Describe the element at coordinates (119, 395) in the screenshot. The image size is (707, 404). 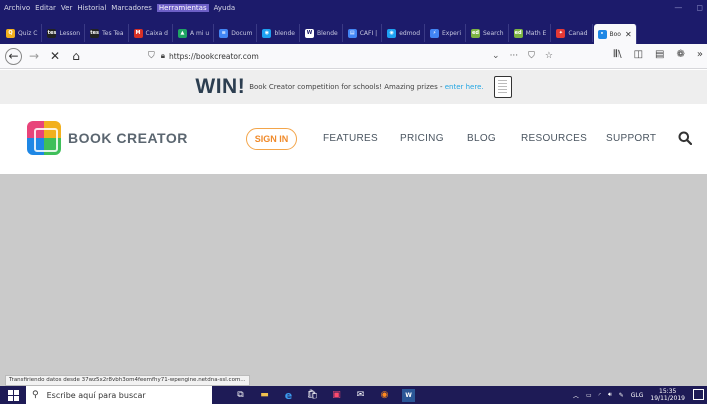
I see `taskbar-search: ⚲ Escribe aquí para buscar` at that location.